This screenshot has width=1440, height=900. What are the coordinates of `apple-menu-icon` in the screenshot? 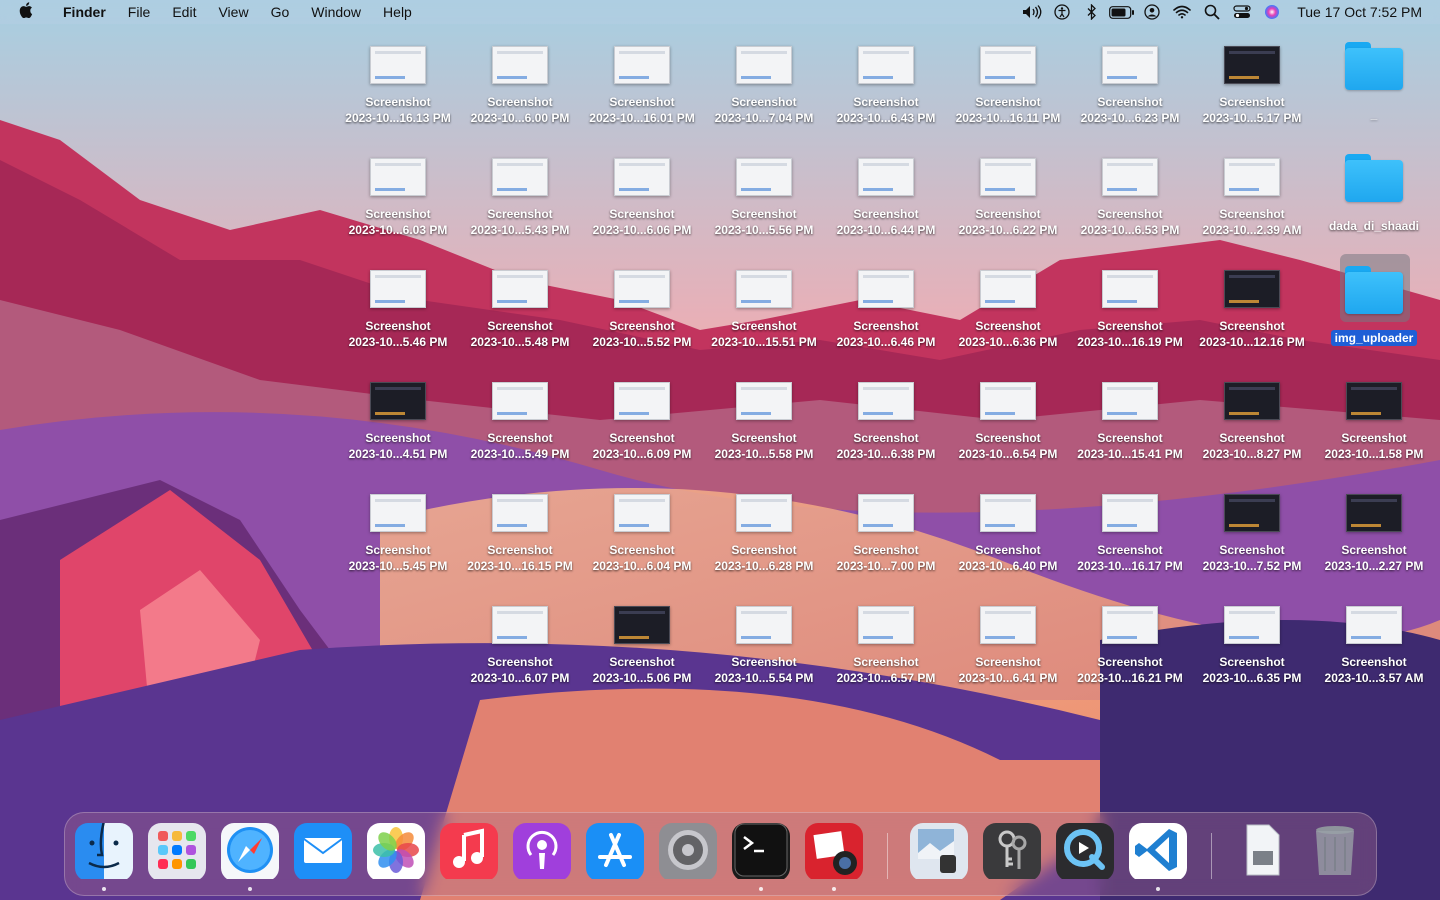 It's located at (26, 12).